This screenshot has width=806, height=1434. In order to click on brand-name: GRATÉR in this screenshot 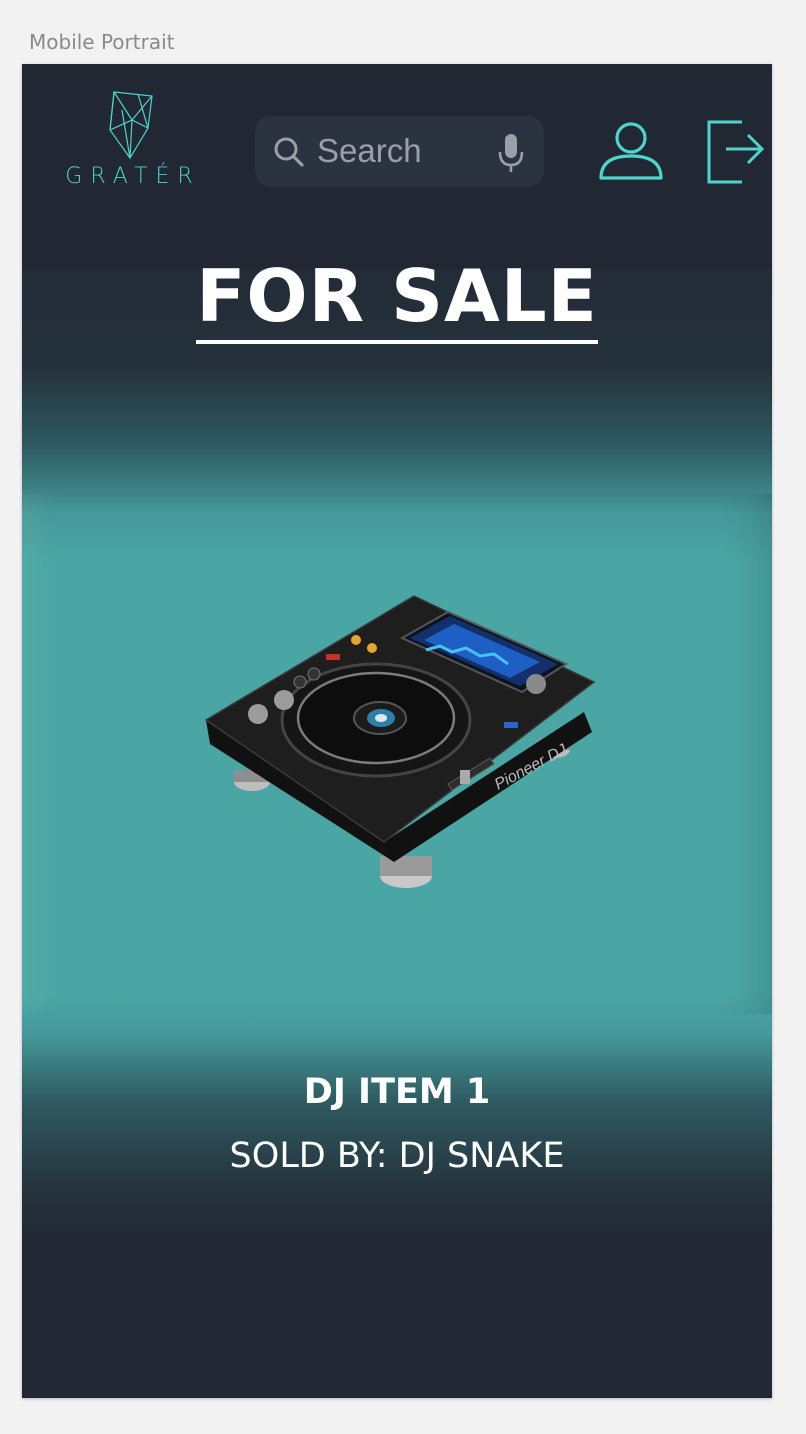, I will do `click(133, 176)`.